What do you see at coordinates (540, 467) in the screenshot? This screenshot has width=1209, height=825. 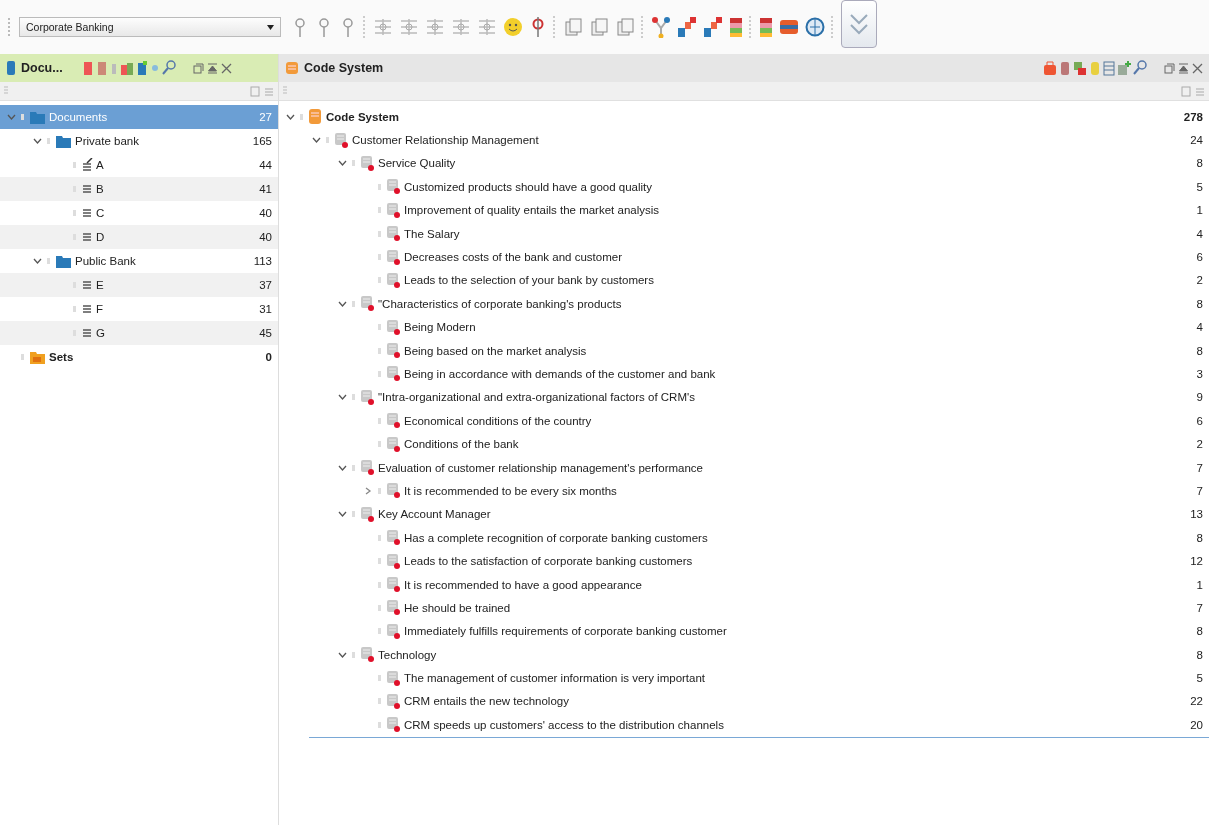 I see `code-label: Evaluation of customer relationship management's performance` at bounding box center [540, 467].